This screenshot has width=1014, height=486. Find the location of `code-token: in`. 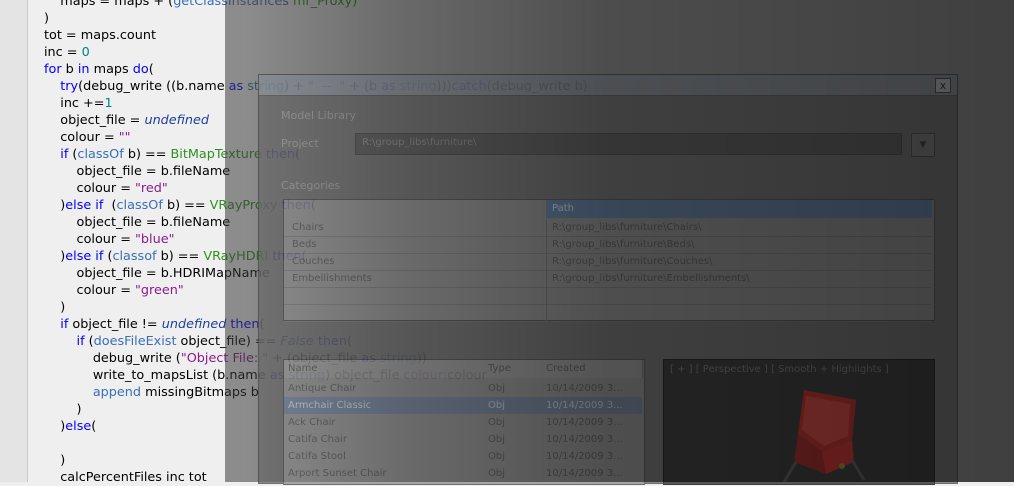

code-token: in is located at coordinates (83, 69).